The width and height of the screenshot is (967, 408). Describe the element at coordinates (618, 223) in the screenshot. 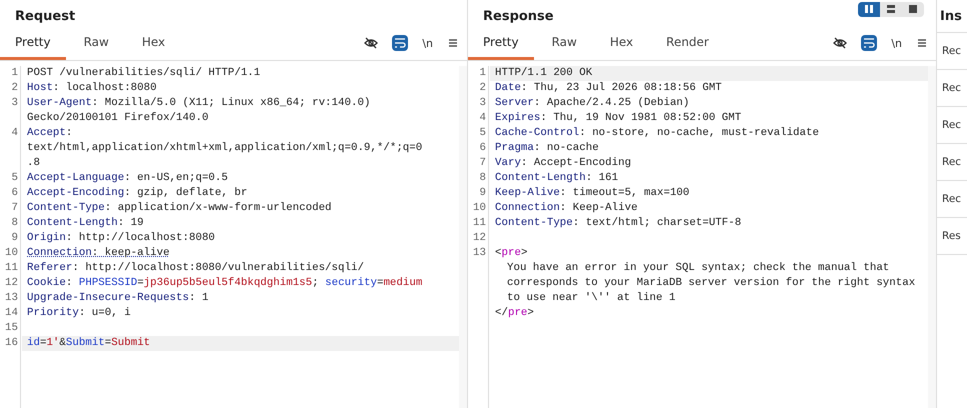

I see `code-line: Content-Type: text/html; charset=UTF-8` at that location.